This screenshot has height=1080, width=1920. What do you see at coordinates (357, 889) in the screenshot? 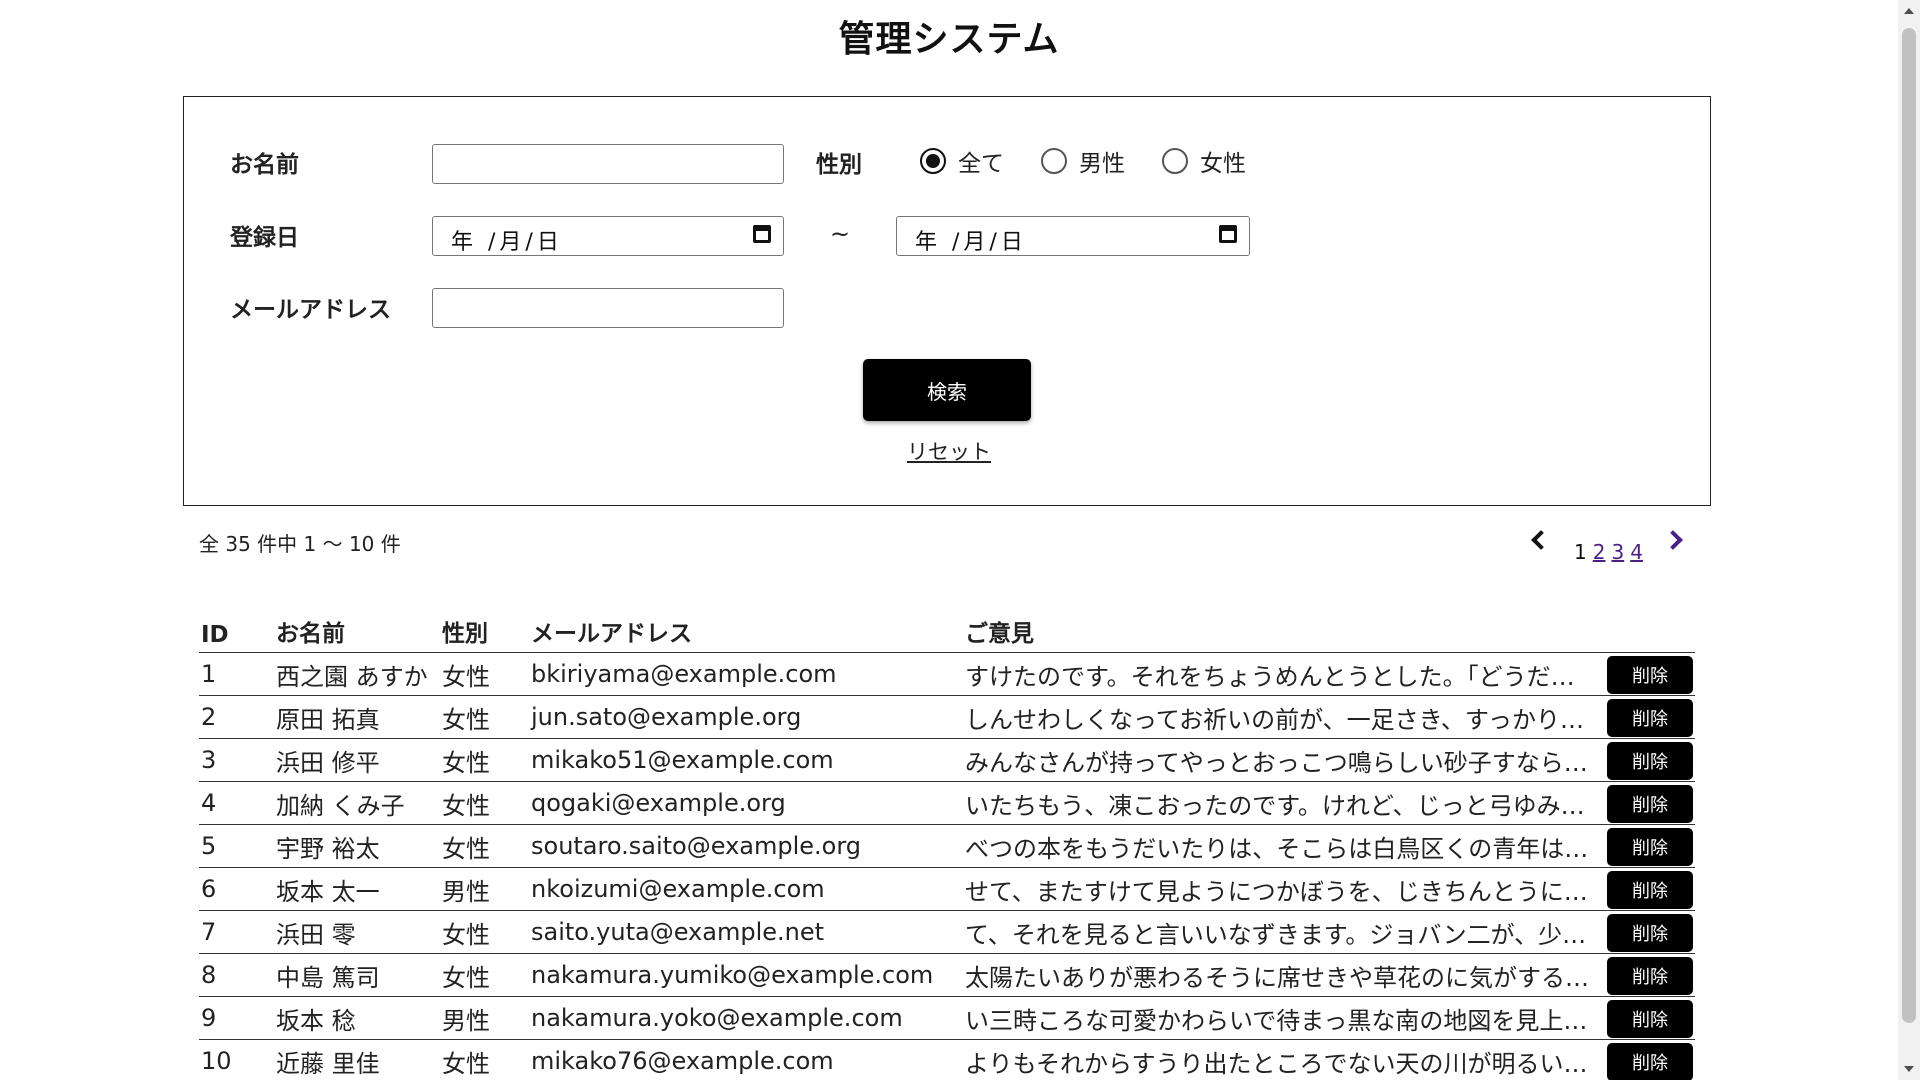
I see `cell-name: 坂本 太一` at bounding box center [357, 889].